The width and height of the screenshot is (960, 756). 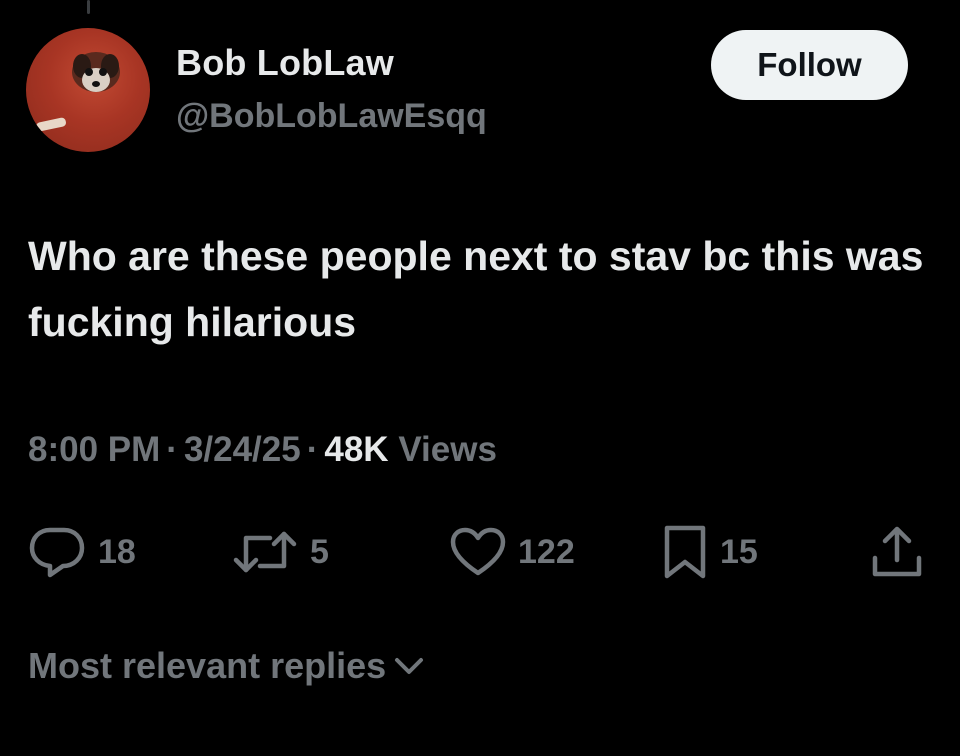 I want to click on heart-icon, so click(x=478, y=551).